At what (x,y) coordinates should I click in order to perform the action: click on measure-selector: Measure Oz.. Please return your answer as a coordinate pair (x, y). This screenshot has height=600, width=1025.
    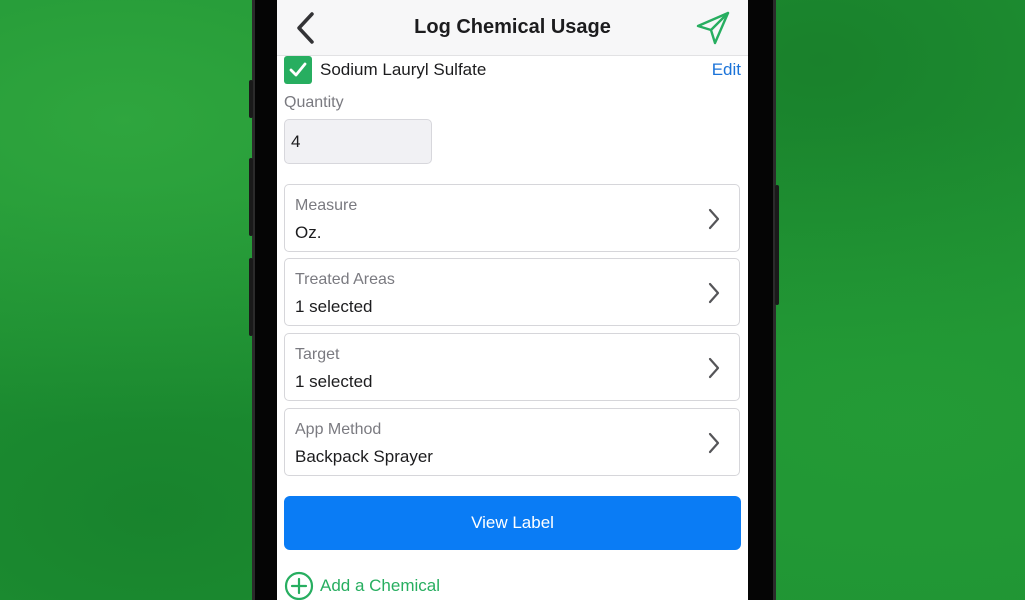
    Looking at the image, I should click on (512, 218).